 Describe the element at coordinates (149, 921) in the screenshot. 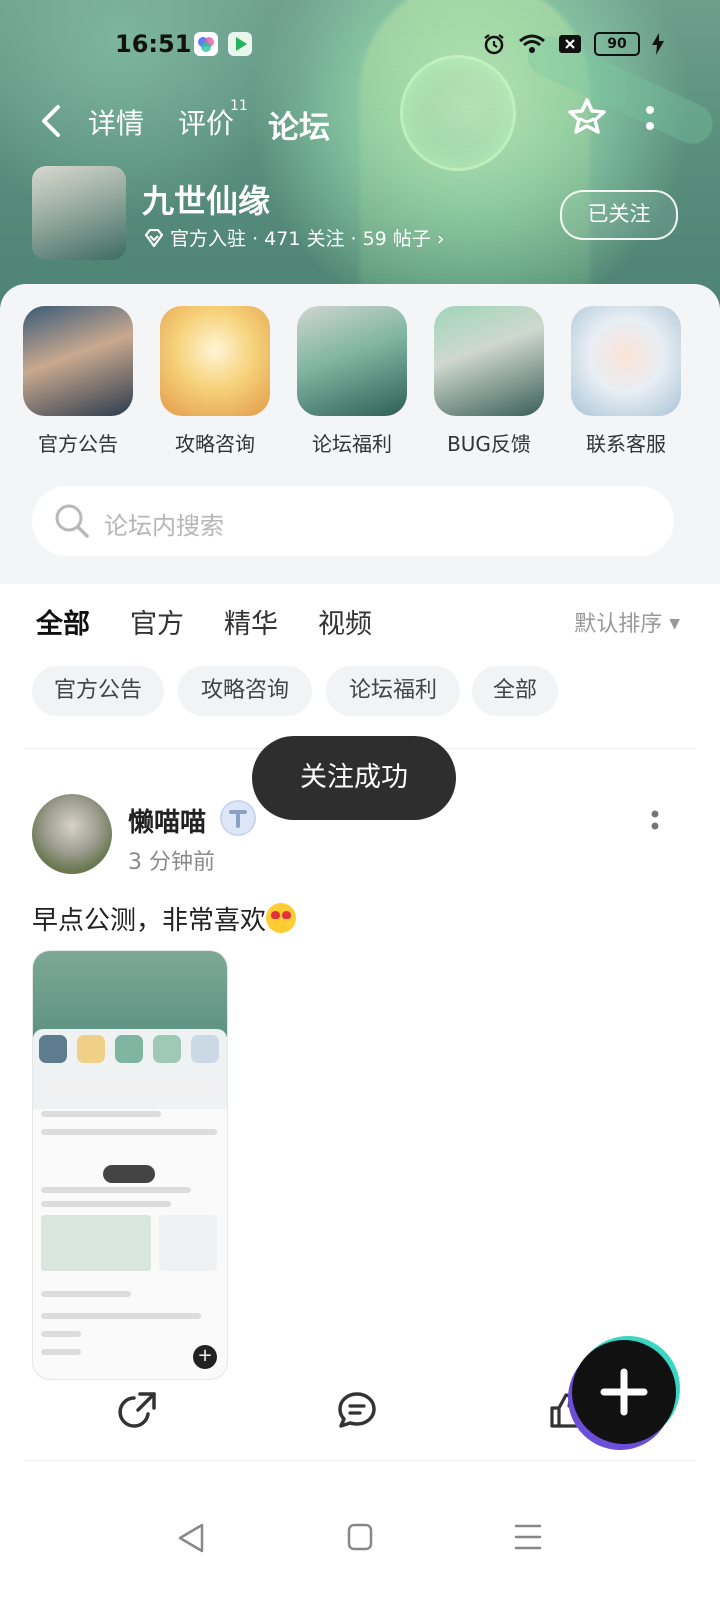

I see `post-text-content: 早点公测，非常喜欢` at that location.